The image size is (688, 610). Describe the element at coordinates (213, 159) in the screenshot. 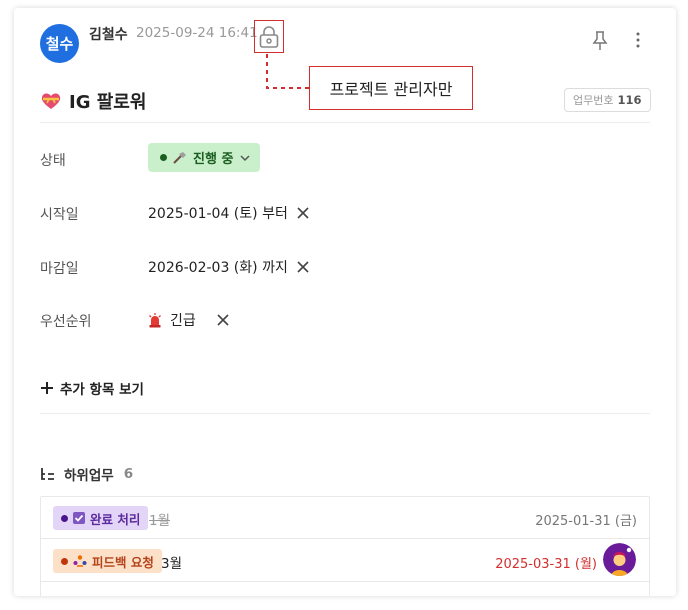

I see `status-value: 진행 중` at that location.